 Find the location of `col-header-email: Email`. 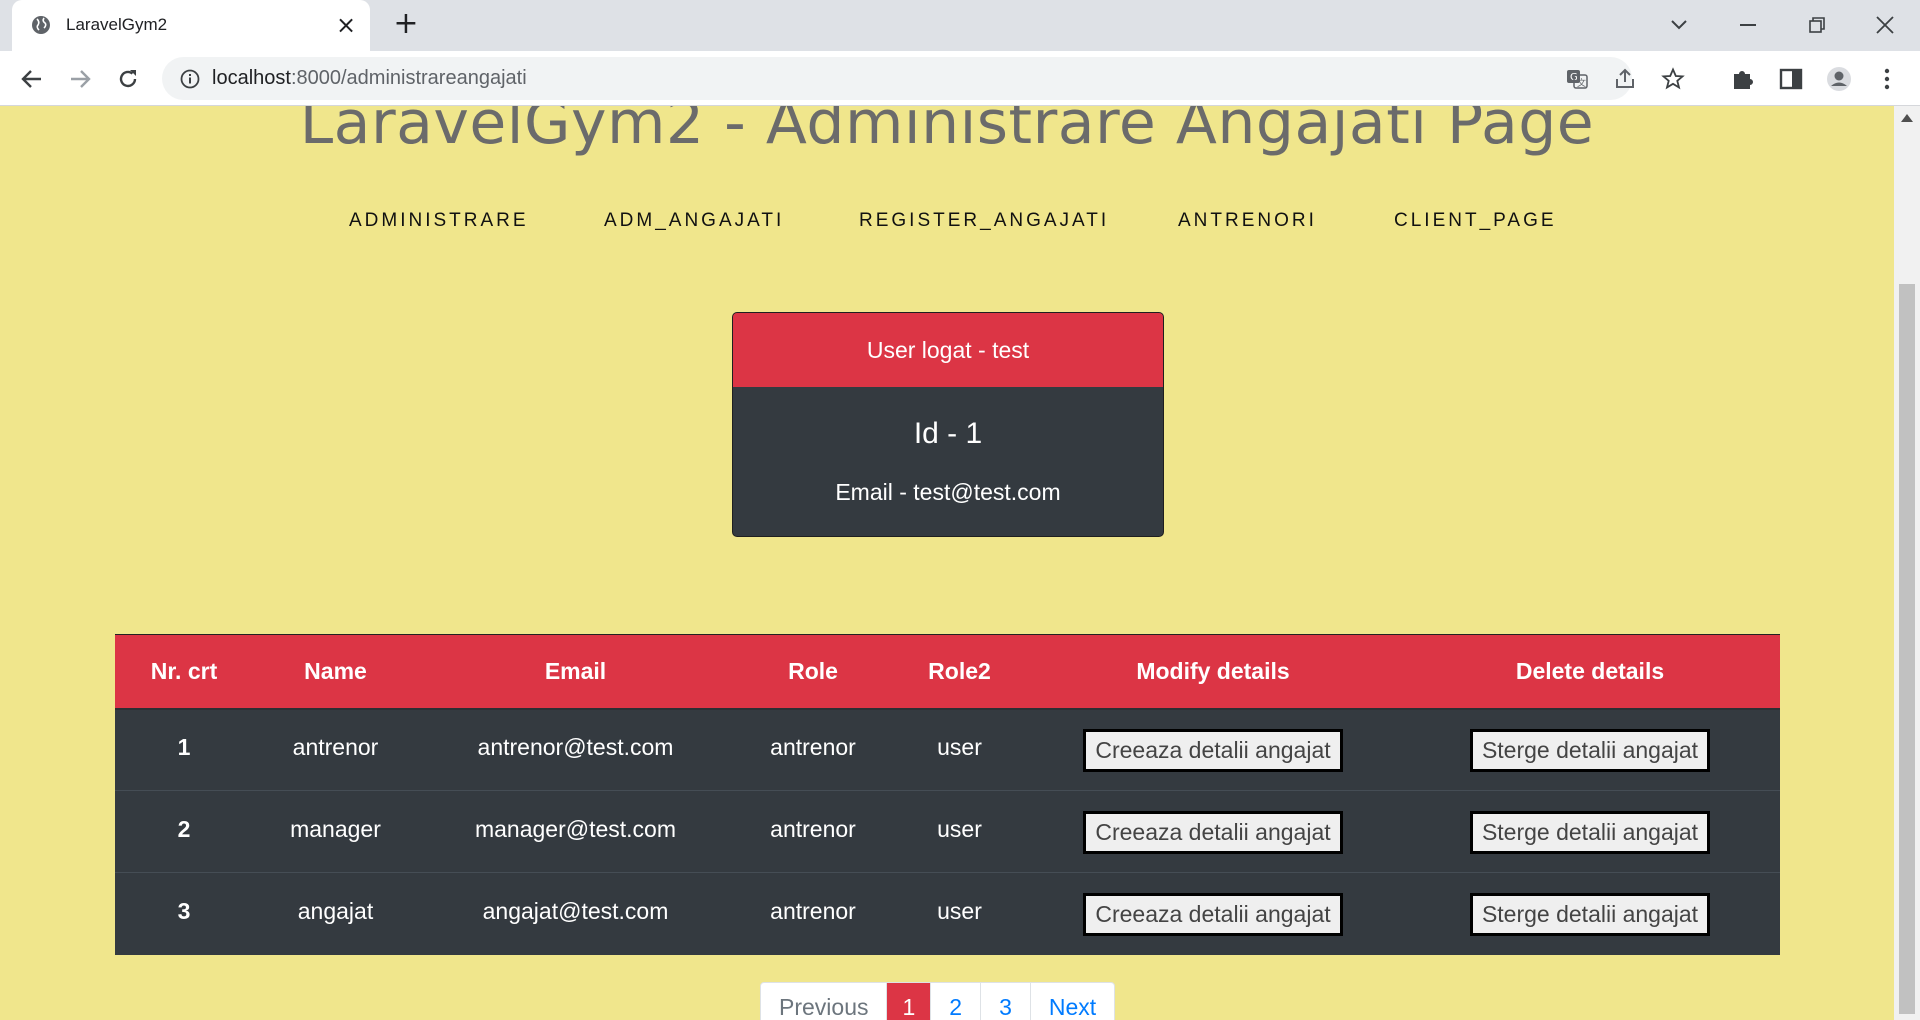

col-header-email: Email is located at coordinates (575, 672).